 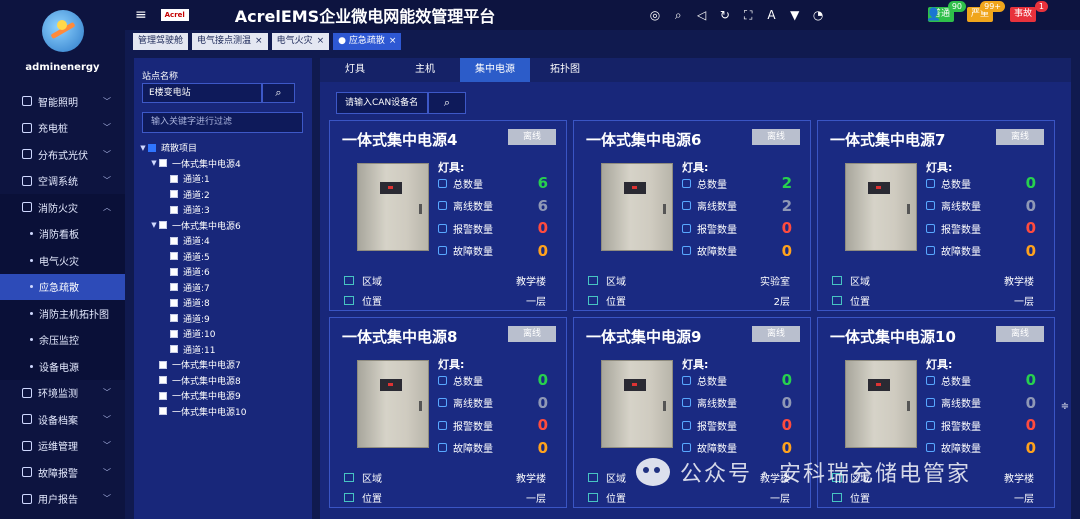 I want to click on sidebar-item: 用户报告 ﹀, so click(x=62, y=499).